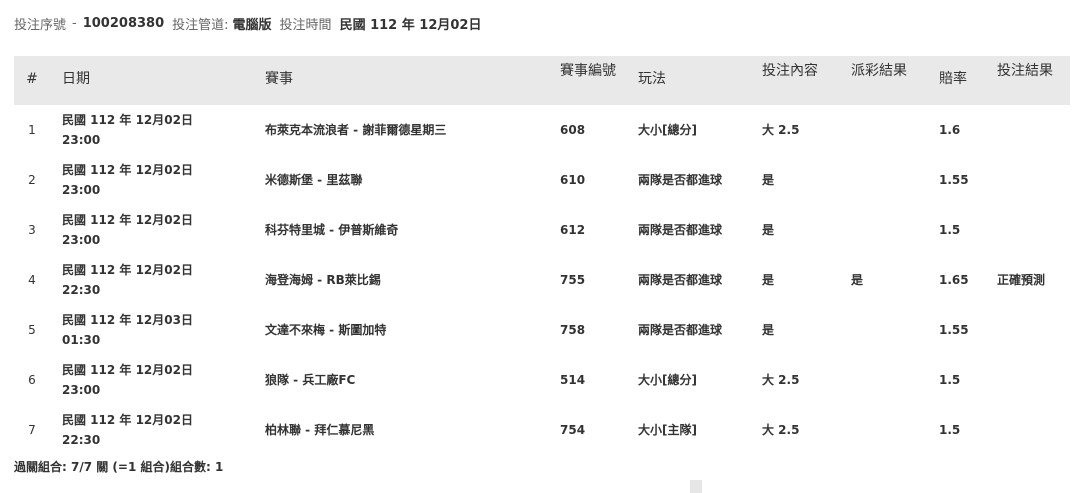 Image resolution: width=1080 pixels, height=493 pixels. What do you see at coordinates (40, 25) in the screenshot?
I see `serial-label: 投注序號` at bounding box center [40, 25].